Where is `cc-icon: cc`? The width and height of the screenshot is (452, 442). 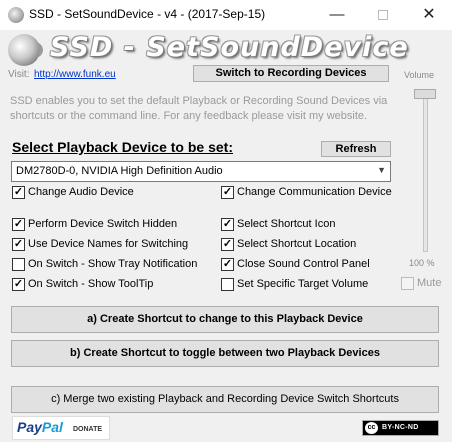
cc-icon: cc is located at coordinates (371, 428).